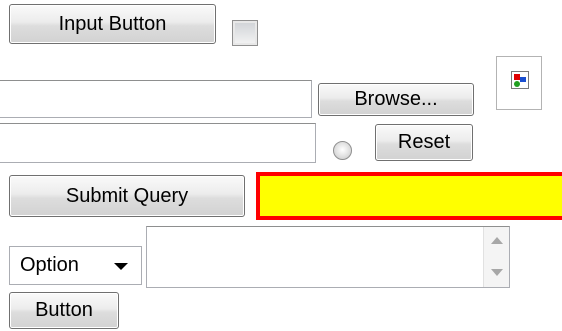  I want to click on input-button: Input Button, so click(112, 24).